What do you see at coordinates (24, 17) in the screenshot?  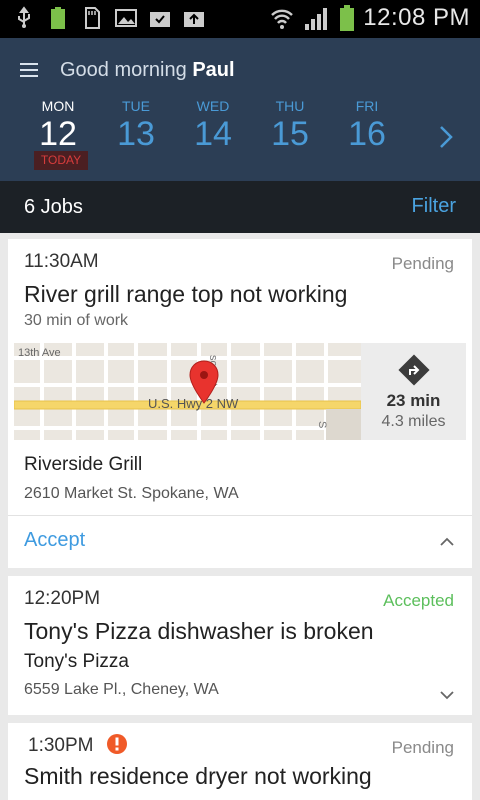 I see `usb-icon` at bounding box center [24, 17].